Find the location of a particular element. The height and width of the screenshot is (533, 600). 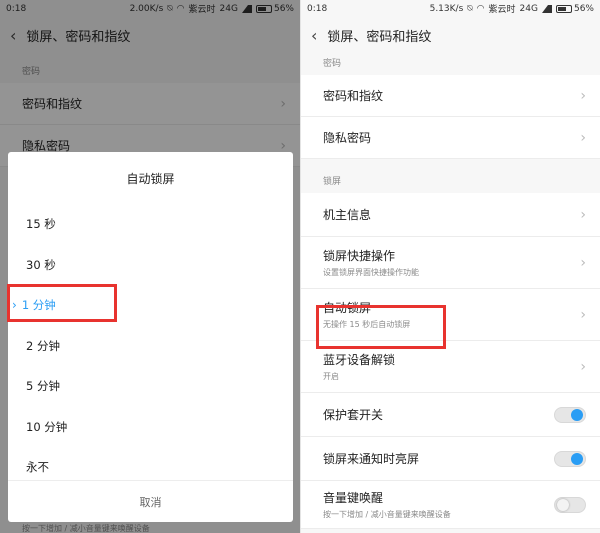

option-label: 5 分钟 is located at coordinates (43, 386).